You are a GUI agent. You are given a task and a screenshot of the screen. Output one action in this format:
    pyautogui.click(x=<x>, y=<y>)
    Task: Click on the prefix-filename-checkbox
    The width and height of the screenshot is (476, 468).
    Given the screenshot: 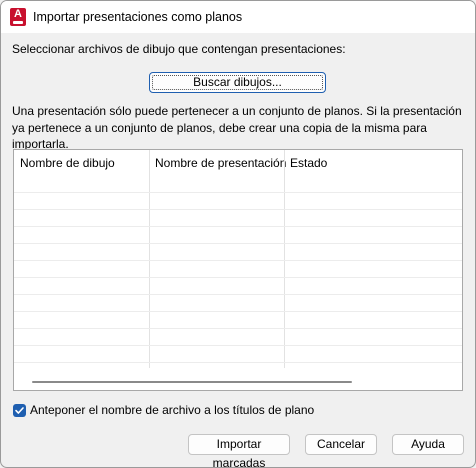 What is the action you would take?
    pyautogui.click(x=19, y=410)
    